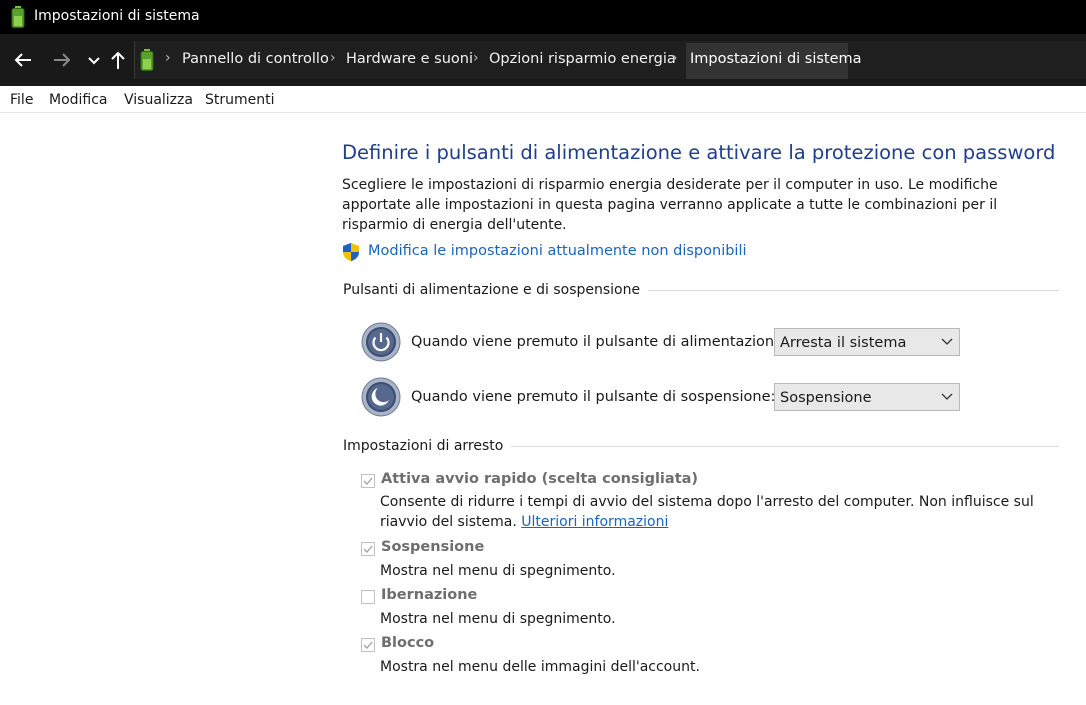 The height and width of the screenshot is (705, 1086). What do you see at coordinates (21, 100) in the screenshot?
I see `menu-file: File` at bounding box center [21, 100].